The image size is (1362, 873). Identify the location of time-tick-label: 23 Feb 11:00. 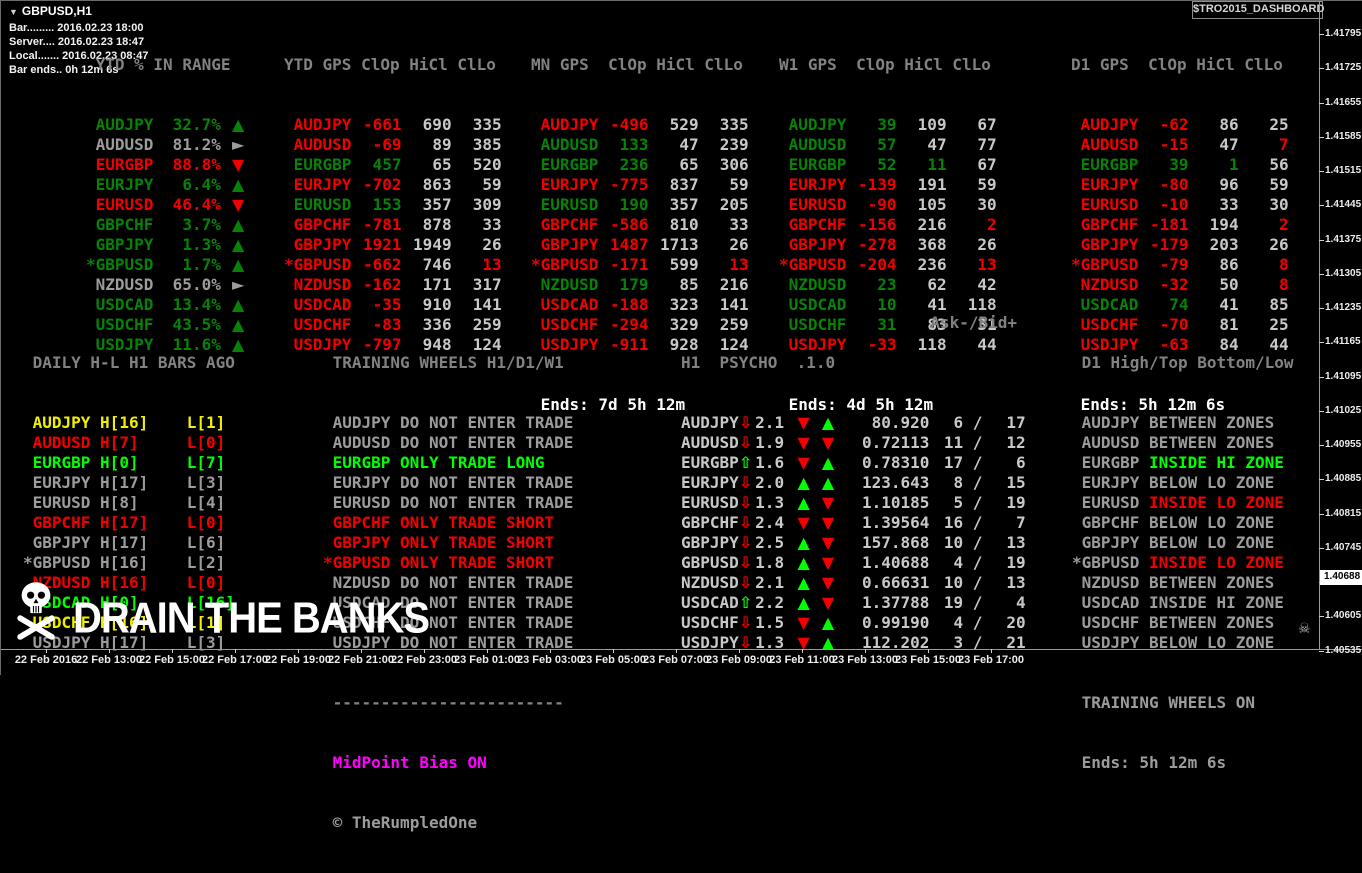
(802, 660).